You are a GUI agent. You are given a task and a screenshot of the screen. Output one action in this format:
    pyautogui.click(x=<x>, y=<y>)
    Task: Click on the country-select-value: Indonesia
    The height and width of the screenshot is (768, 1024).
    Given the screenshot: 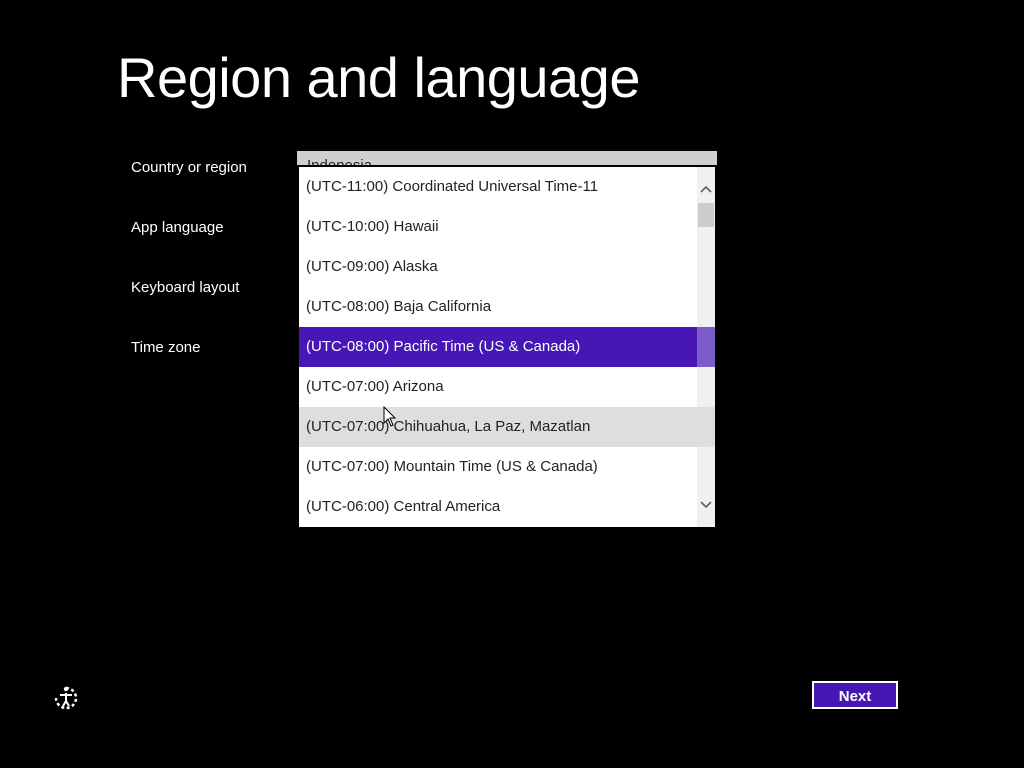 What is the action you would take?
    pyautogui.click(x=507, y=158)
    